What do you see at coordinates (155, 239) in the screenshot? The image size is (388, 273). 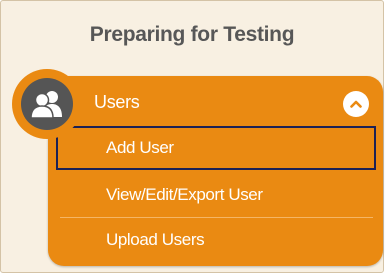 I see `menu-item-label: Upload Users` at bounding box center [155, 239].